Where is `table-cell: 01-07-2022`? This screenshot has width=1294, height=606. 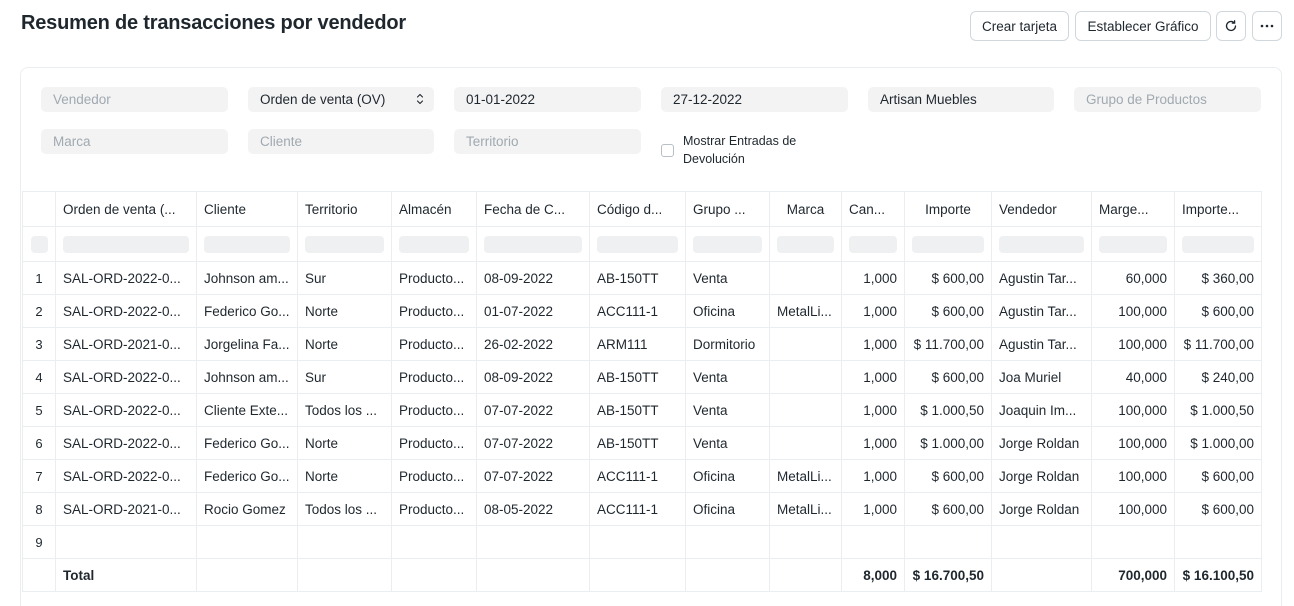 table-cell: 01-07-2022 is located at coordinates (533, 311).